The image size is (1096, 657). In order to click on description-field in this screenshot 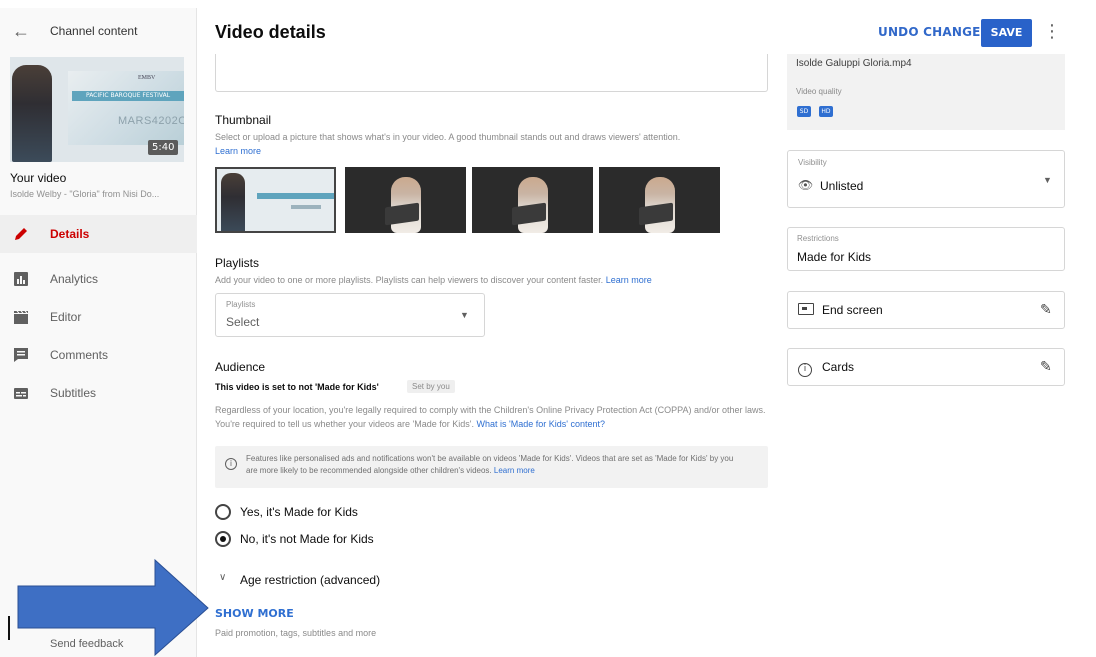, I will do `click(491, 73)`.